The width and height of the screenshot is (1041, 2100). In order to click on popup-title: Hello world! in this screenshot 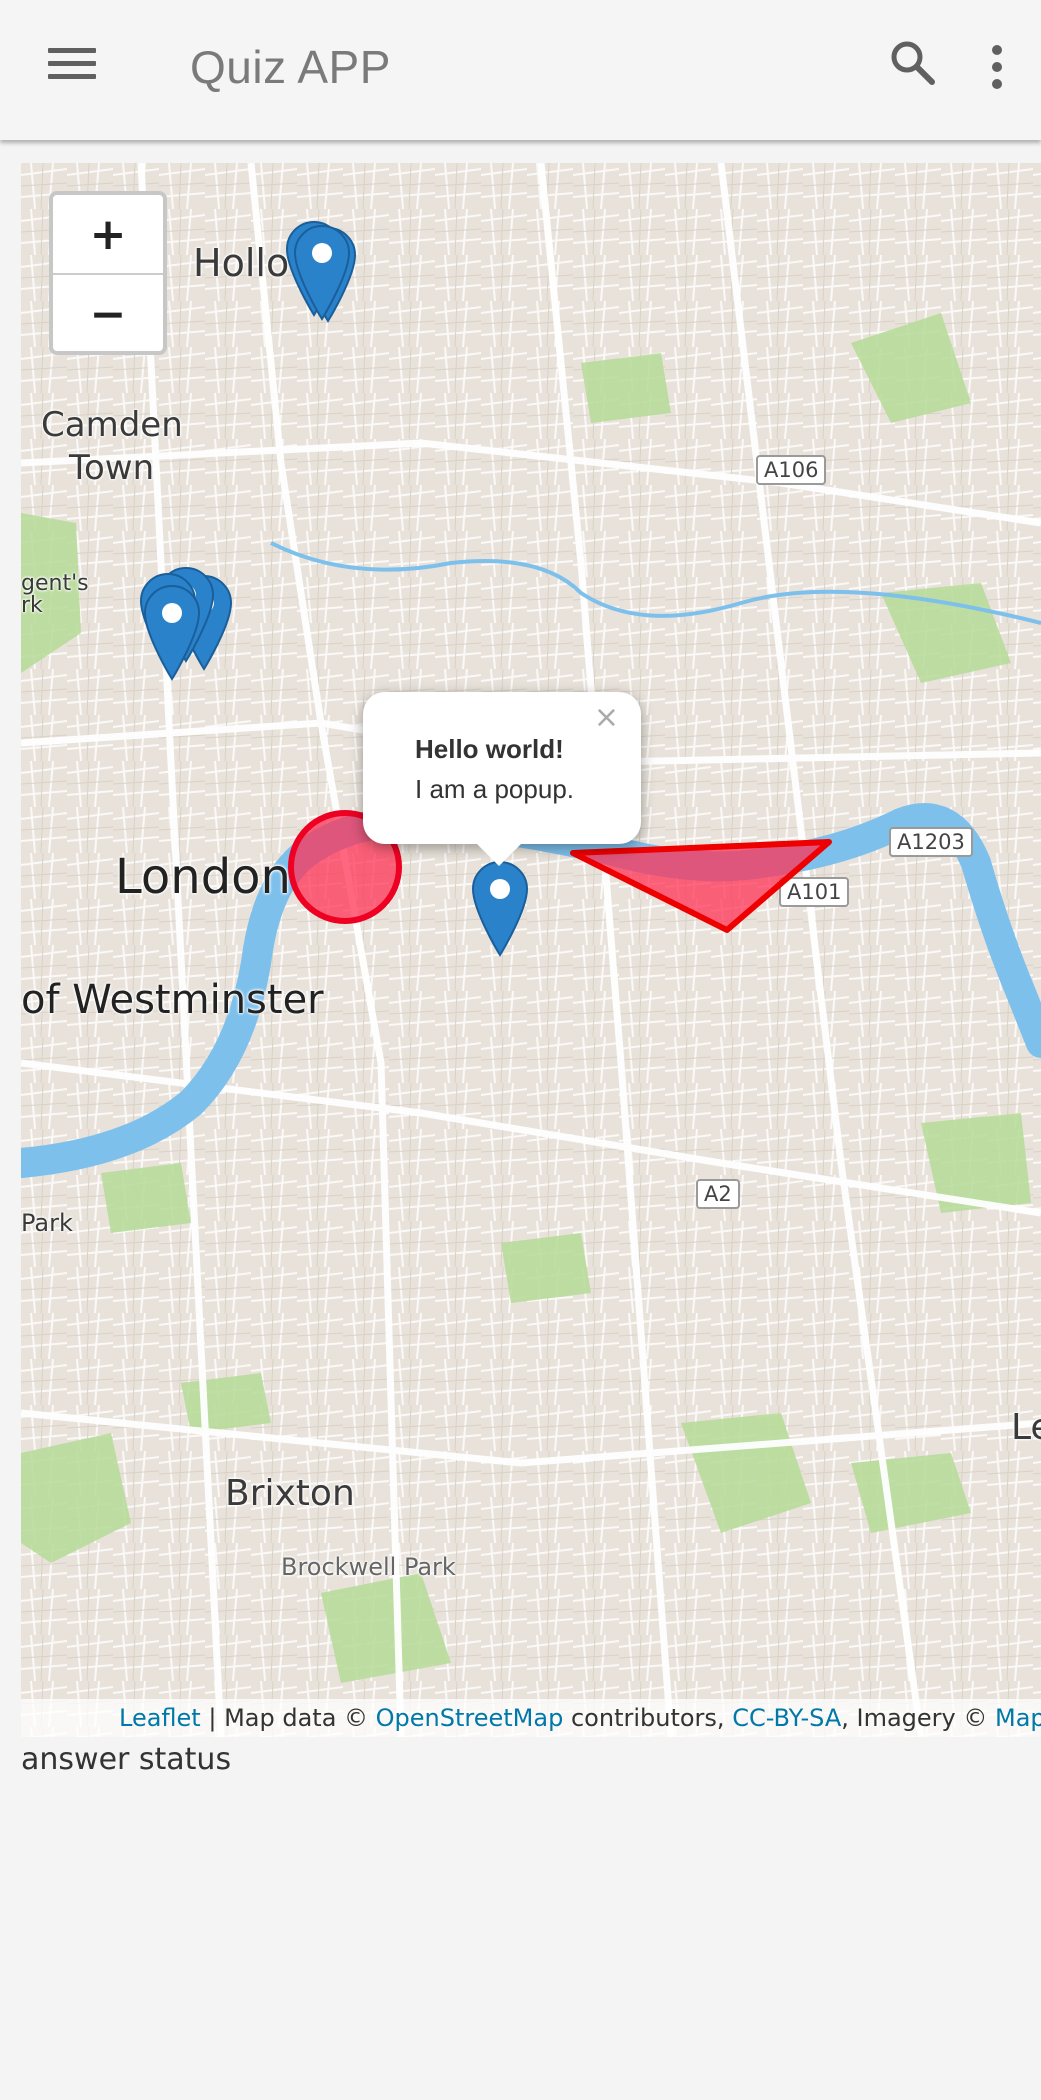, I will do `click(489, 749)`.